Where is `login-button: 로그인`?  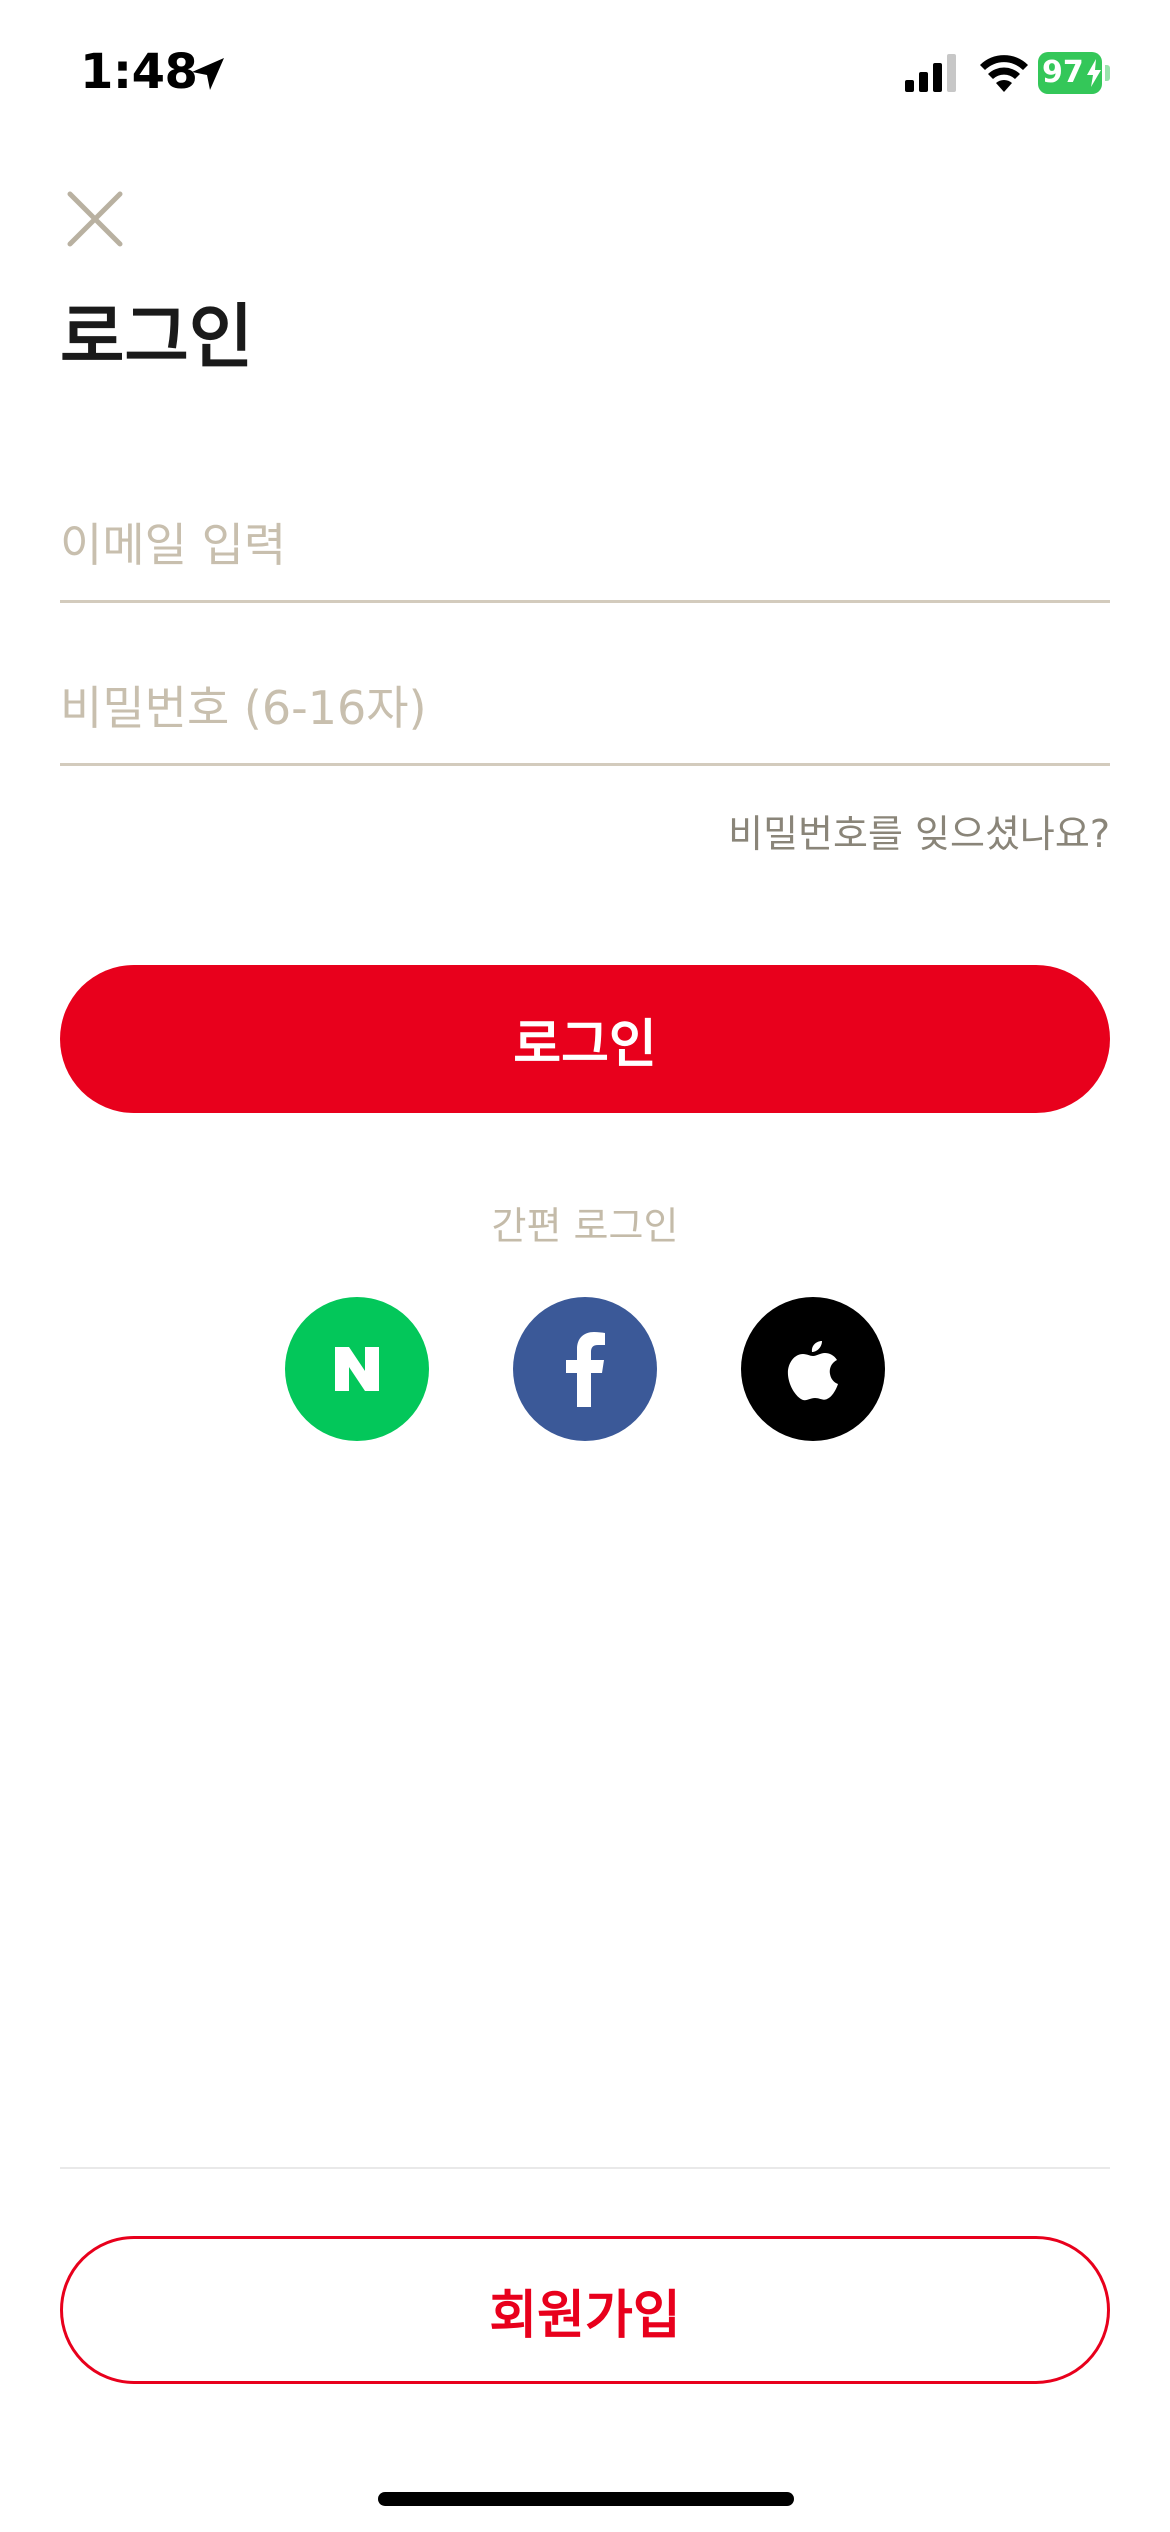 login-button: 로그인 is located at coordinates (585, 1039).